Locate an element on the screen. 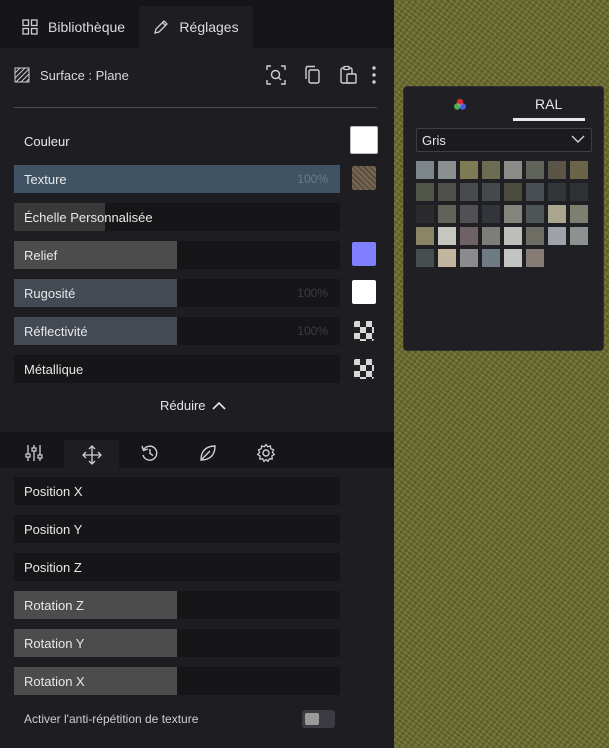  top-tabs: Bibliothèque Réglages is located at coordinates (197, 24).